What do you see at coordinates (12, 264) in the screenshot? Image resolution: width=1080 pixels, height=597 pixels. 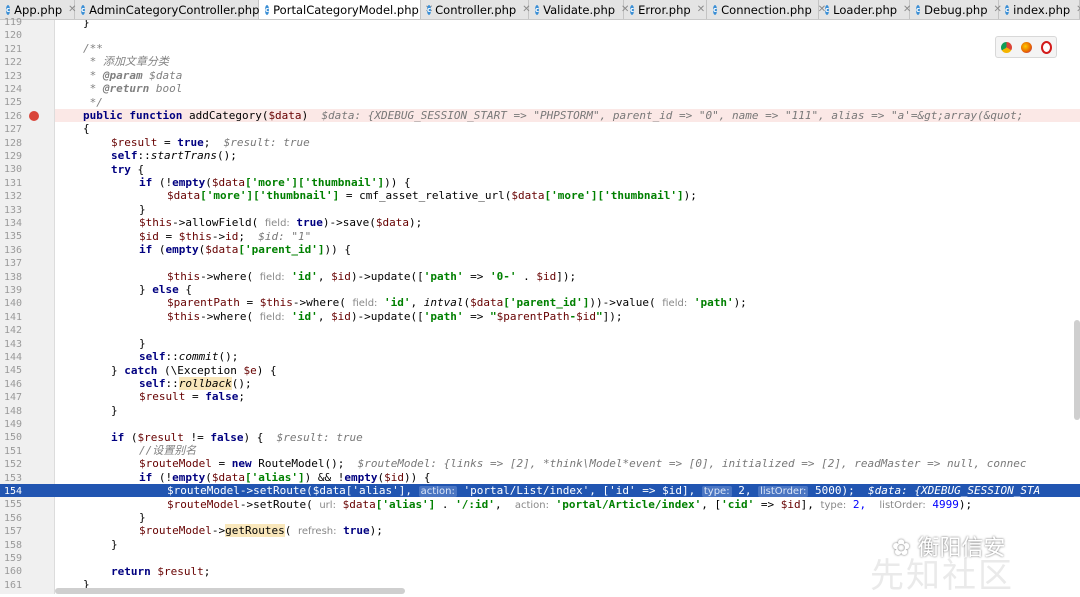 I see `line-number: 137` at bounding box center [12, 264].